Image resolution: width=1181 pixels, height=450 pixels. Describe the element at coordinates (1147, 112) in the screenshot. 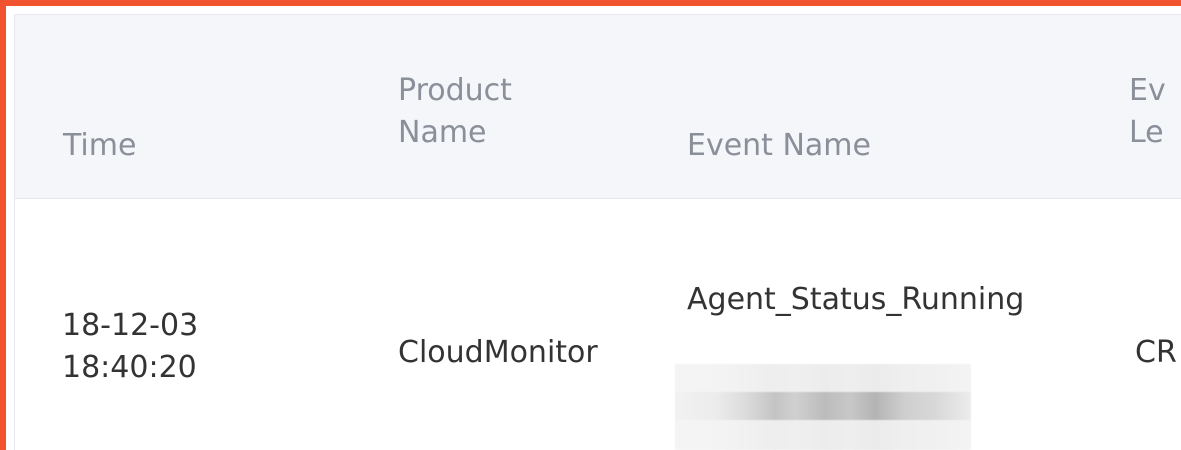

I see `column-header-event-level: Ev Le` at that location.